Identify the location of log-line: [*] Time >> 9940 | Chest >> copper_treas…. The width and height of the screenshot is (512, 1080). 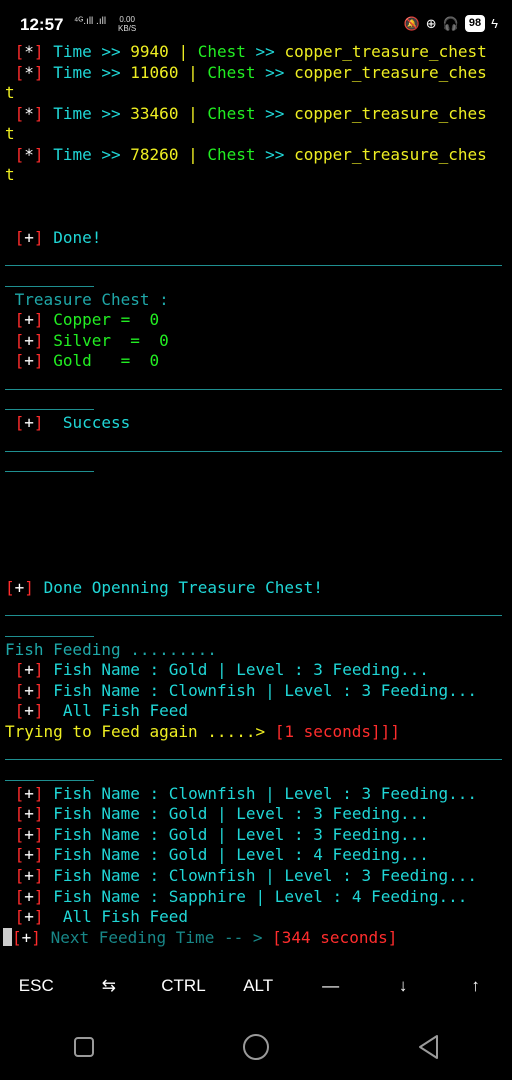
(250, 51).